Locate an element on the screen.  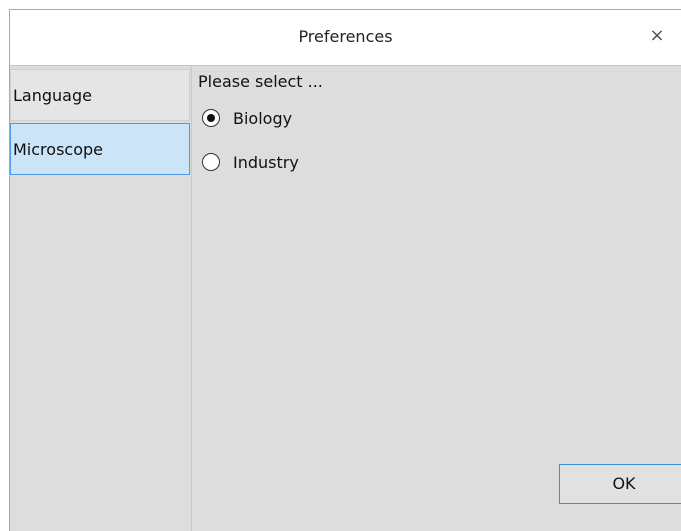
ok-button: OK is located at coordinates (620, 484).